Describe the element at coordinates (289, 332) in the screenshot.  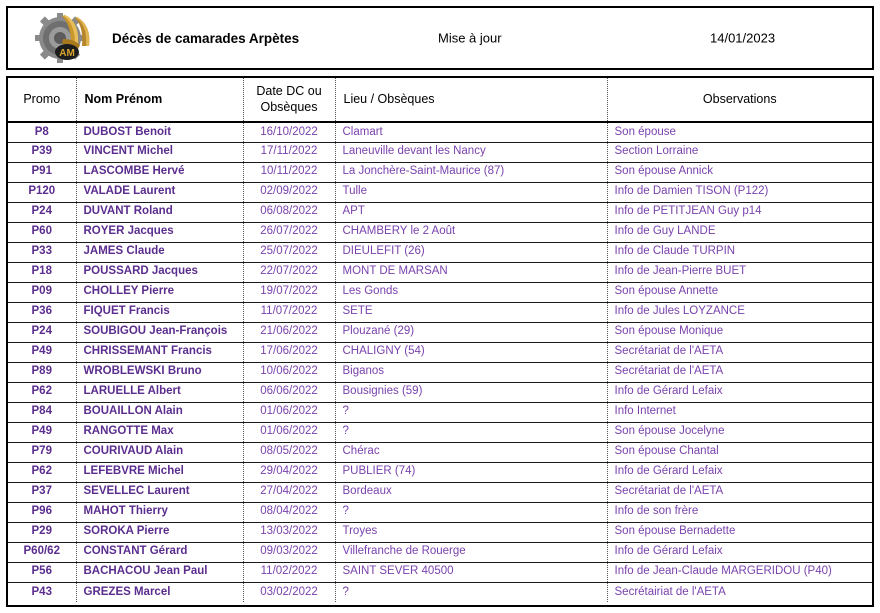
I see `cell-date: 21/06/2022` at that location.